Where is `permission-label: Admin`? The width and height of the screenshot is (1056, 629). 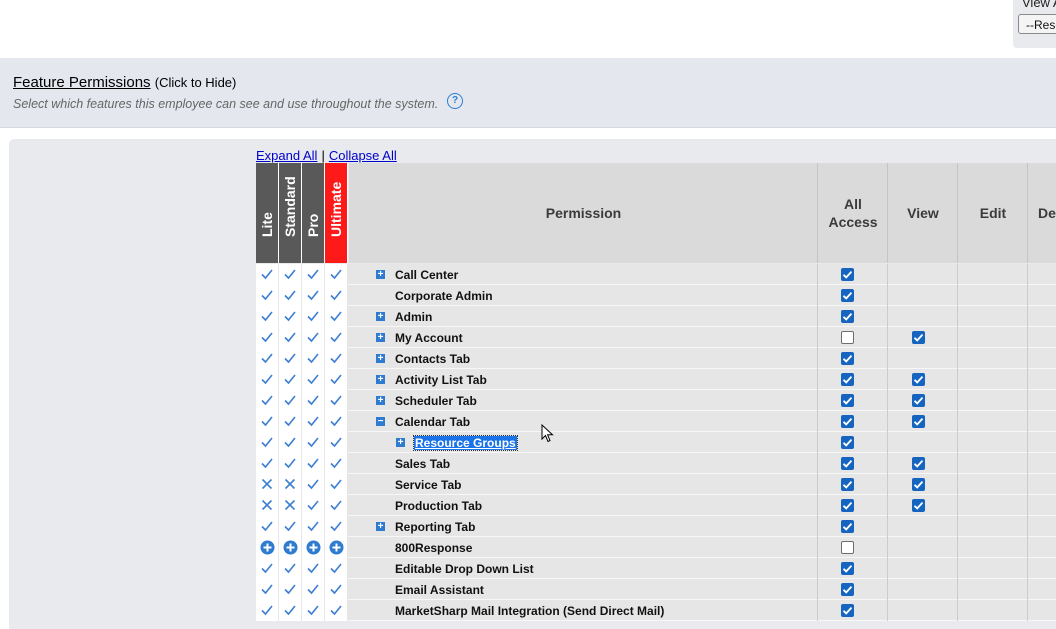
permission-label: Admin is located at coordinates (413, 317).